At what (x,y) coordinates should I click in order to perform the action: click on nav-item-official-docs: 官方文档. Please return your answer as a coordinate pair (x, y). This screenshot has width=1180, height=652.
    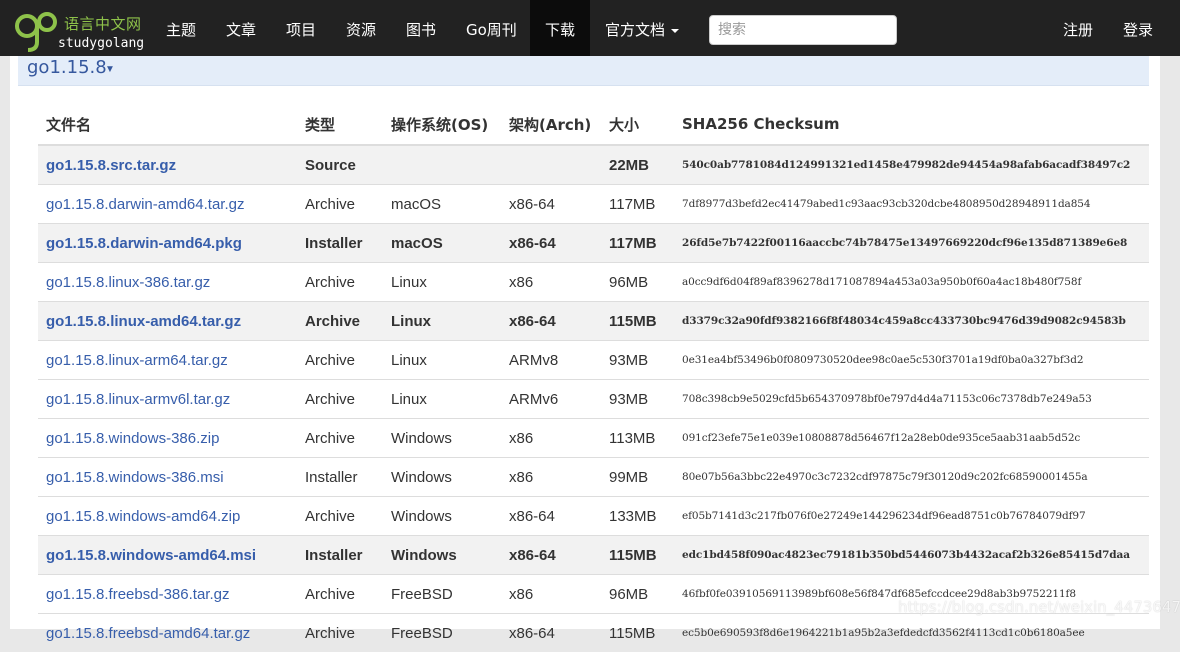
    Looking at the image, I should click on (642, 28).